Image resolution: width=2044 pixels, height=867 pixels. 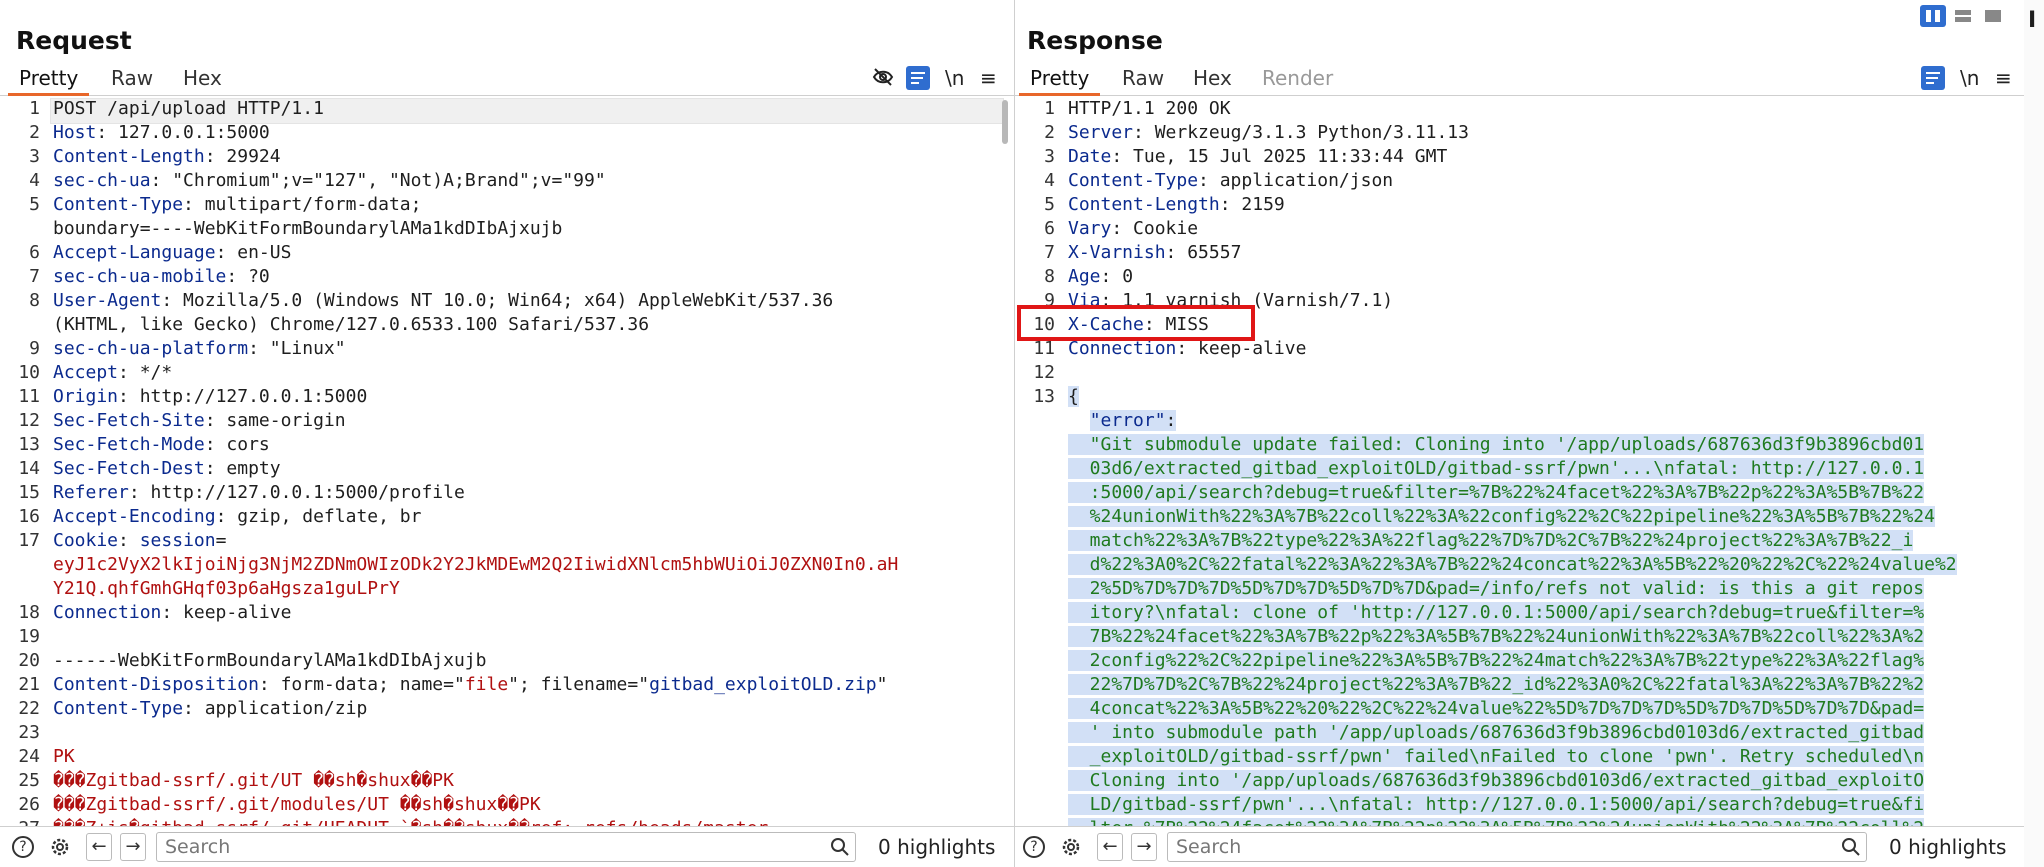 What do you see at coordinates (1519, 110) in the screenshot?
I see `code-line: 1 HTTP/1.1 200 OK` at bounding box center [1519, 110].